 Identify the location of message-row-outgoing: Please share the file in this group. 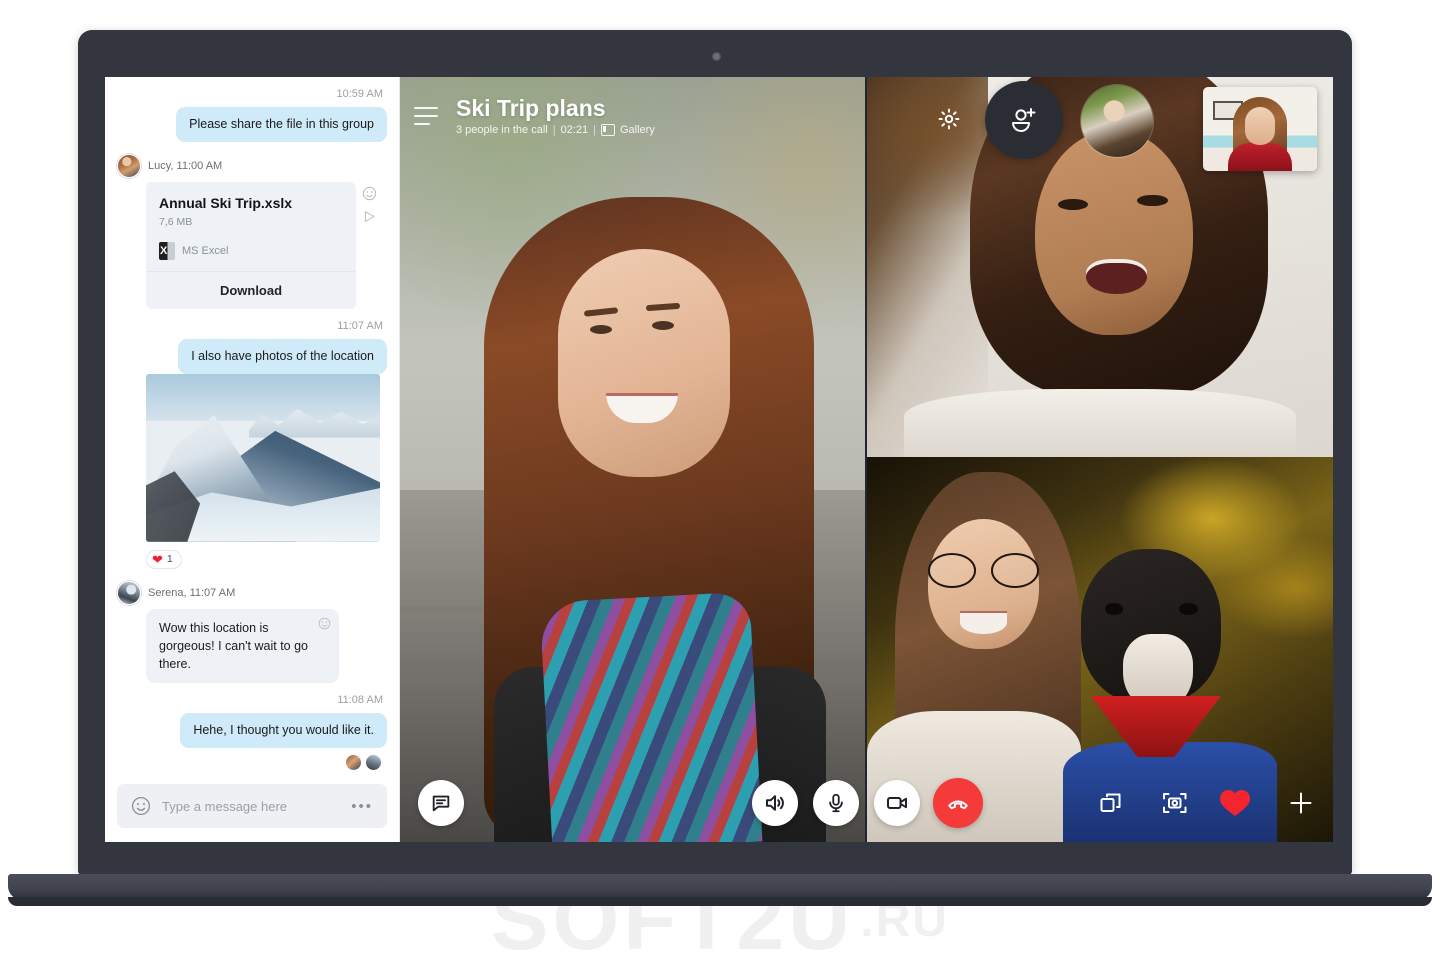
(252, 124).